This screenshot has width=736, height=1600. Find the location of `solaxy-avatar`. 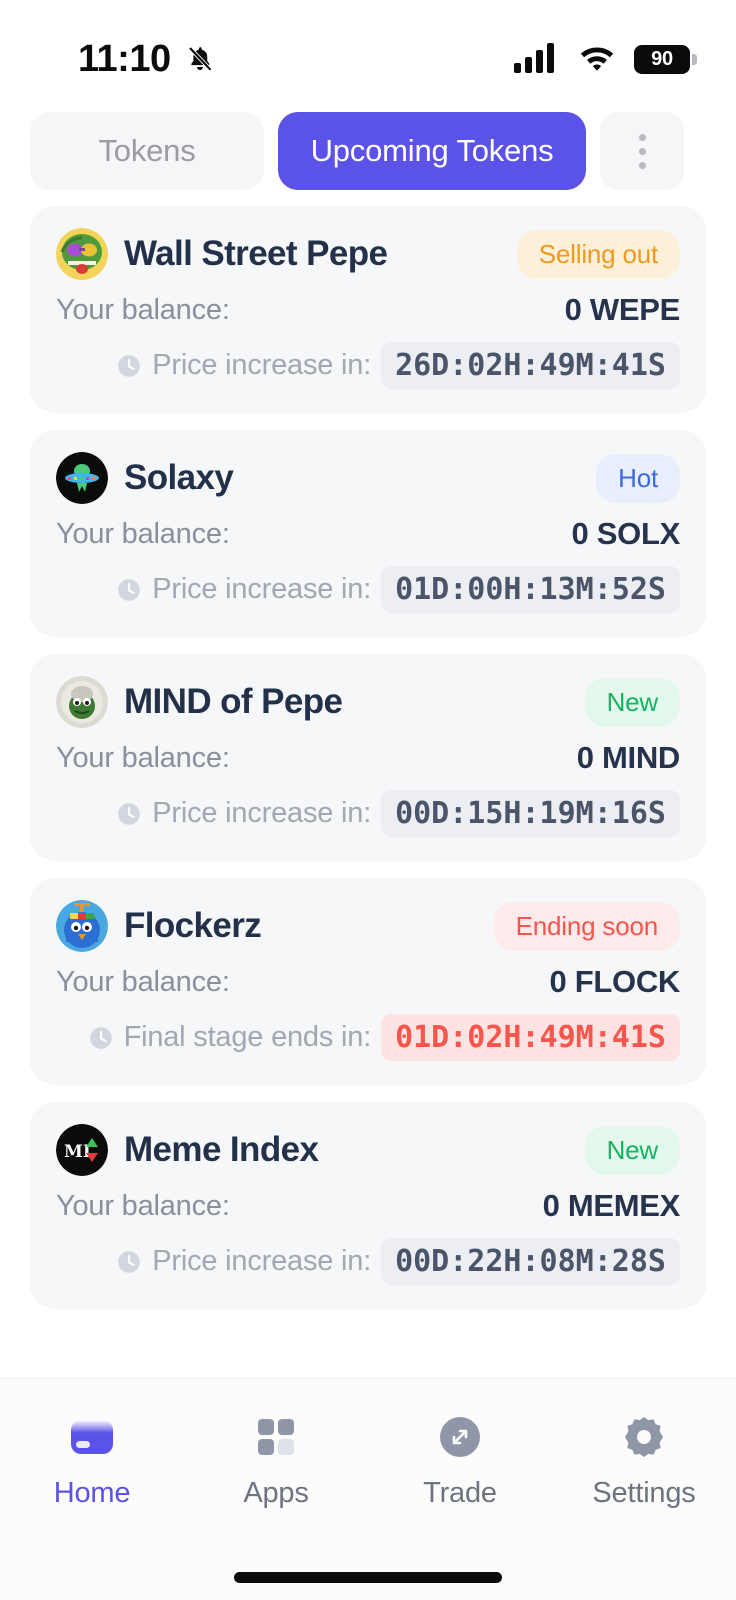

solaxy-avatar is located at coordinates (82, 478).